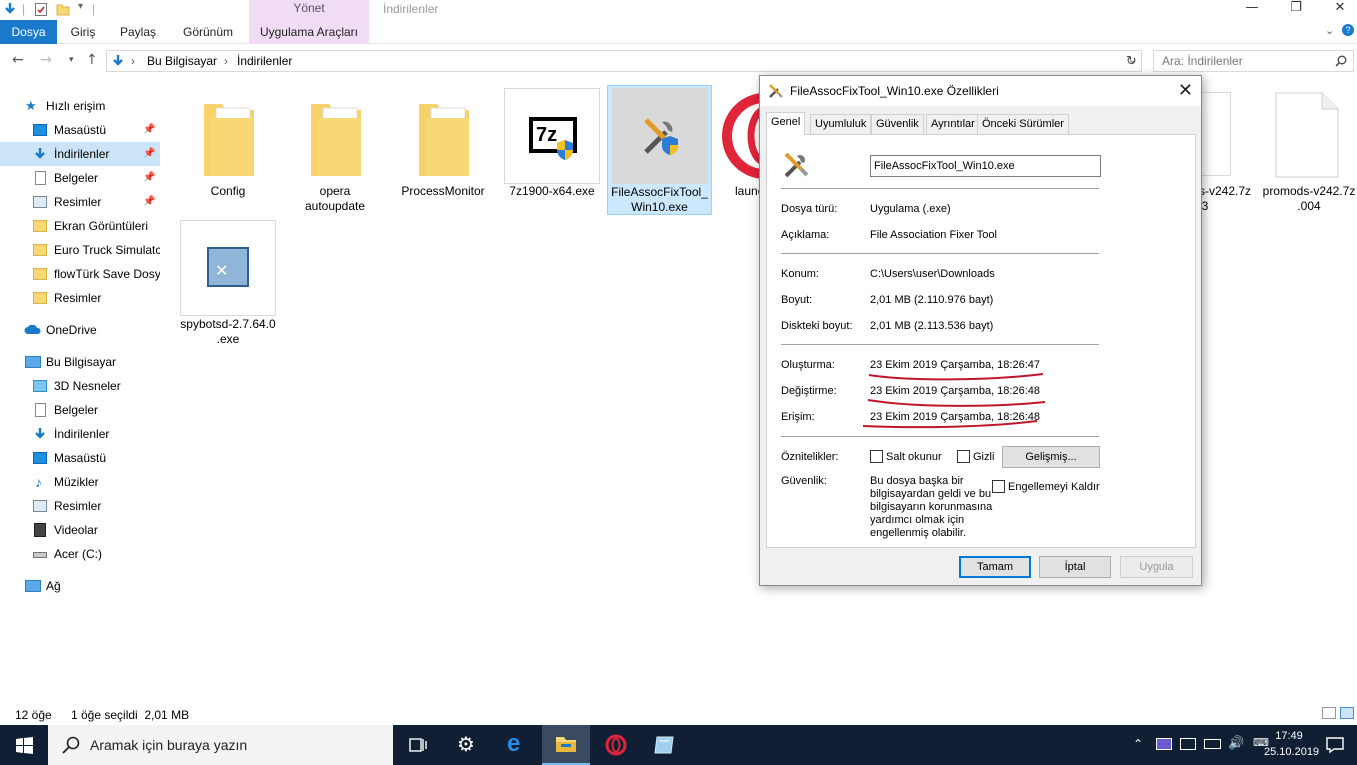 This screenshot has height=765, width=1357. What do you see at coordinates (80, 154) in the screenshot?
I see `nav-item-downloads: İndirilenler 📌` at bounding box center [80, 154].